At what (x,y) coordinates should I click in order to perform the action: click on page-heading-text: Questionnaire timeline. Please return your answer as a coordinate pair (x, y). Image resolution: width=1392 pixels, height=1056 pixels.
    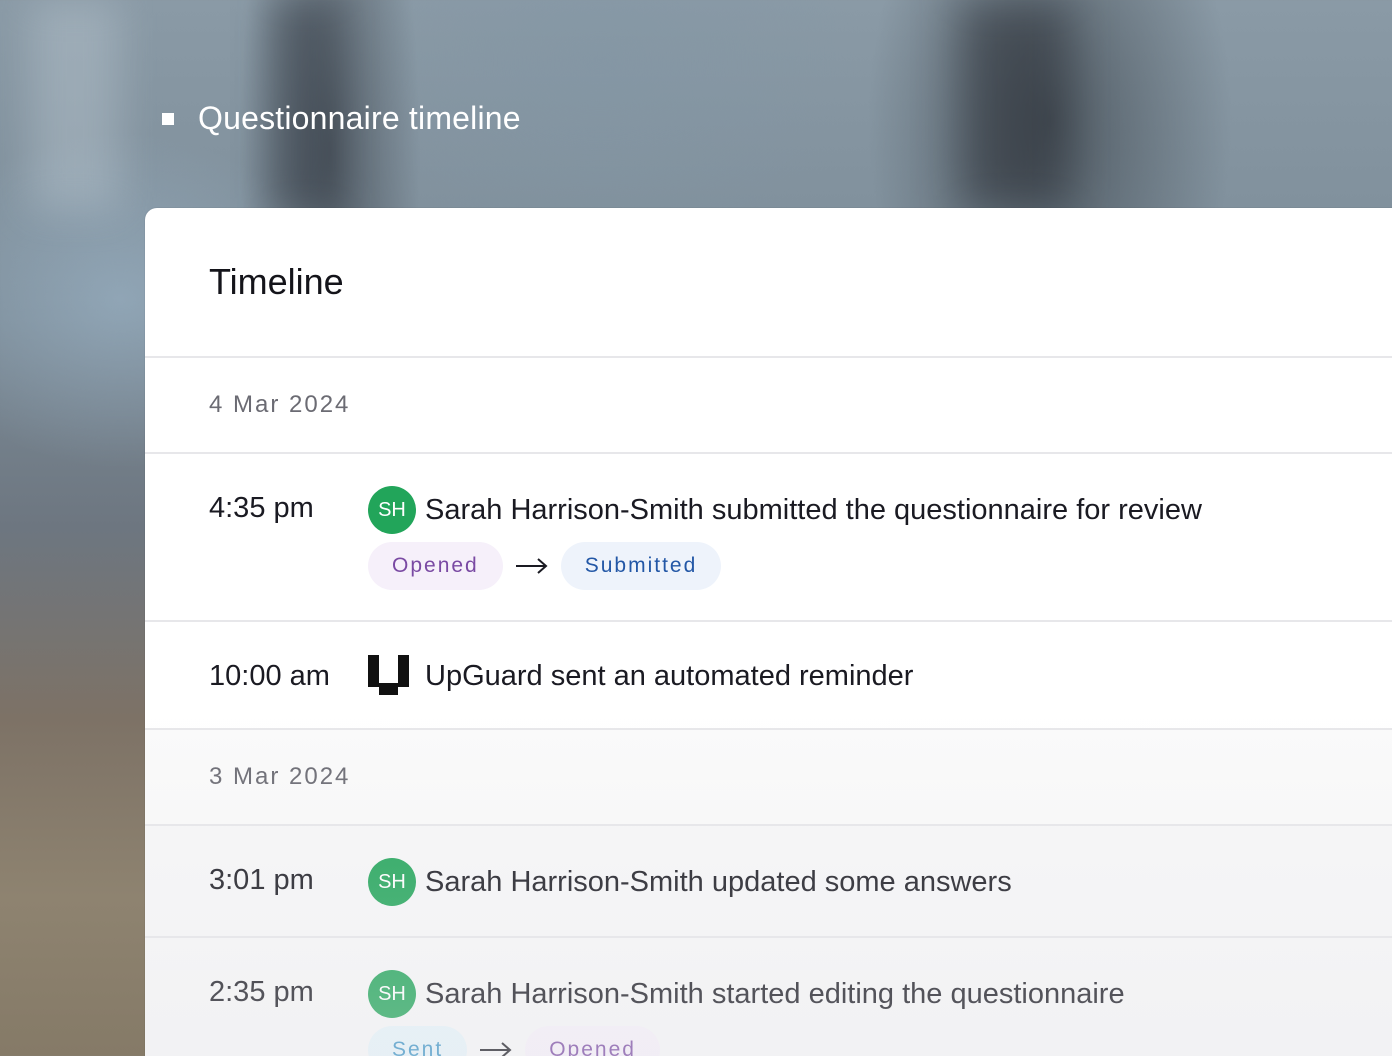
    Looking at the image, I should click on (359, 118).